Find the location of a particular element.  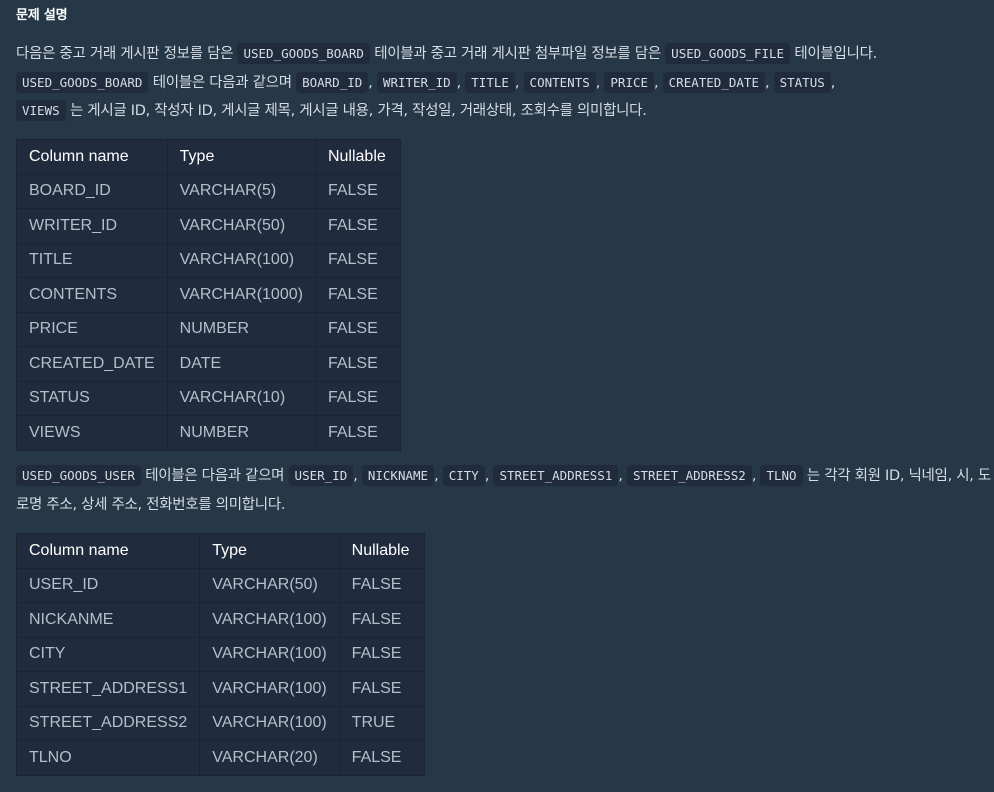

table-cell: VARCHAR(20) is located at coordinates (269, 758).